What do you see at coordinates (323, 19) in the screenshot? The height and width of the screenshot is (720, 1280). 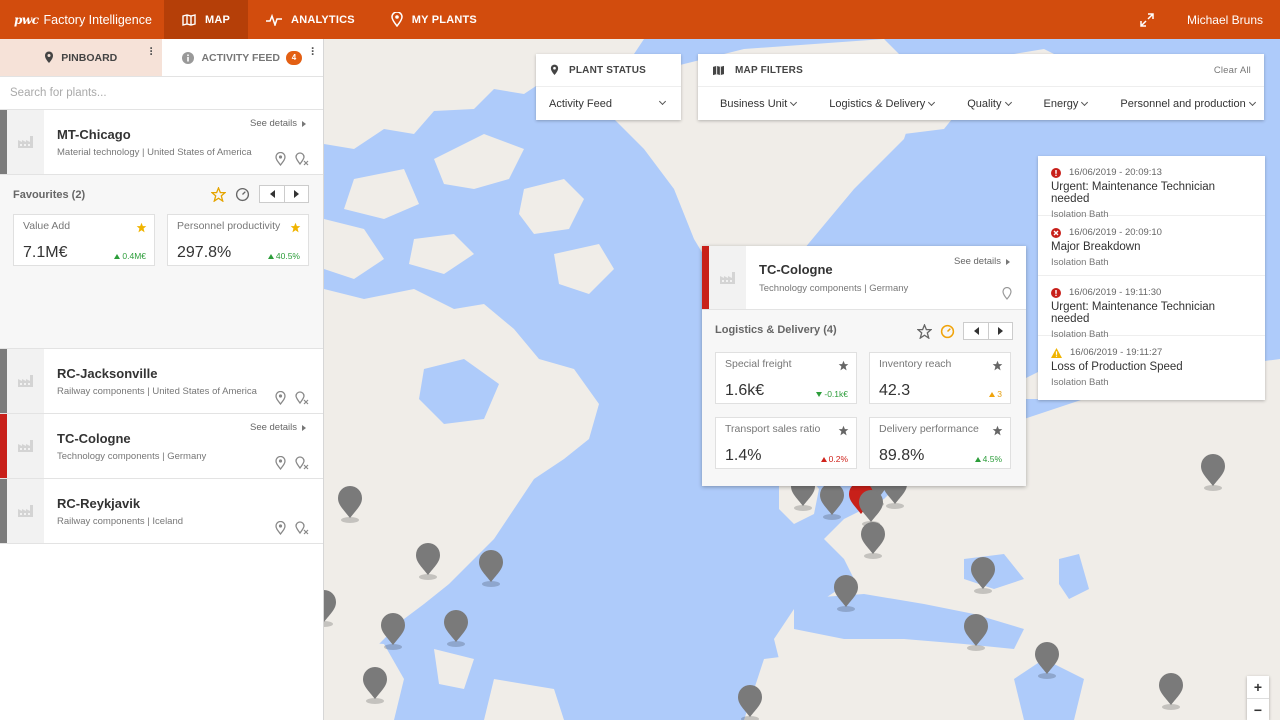 I see `nav-analytics-label: ANALYTICS` at bounding box center [323, 19].